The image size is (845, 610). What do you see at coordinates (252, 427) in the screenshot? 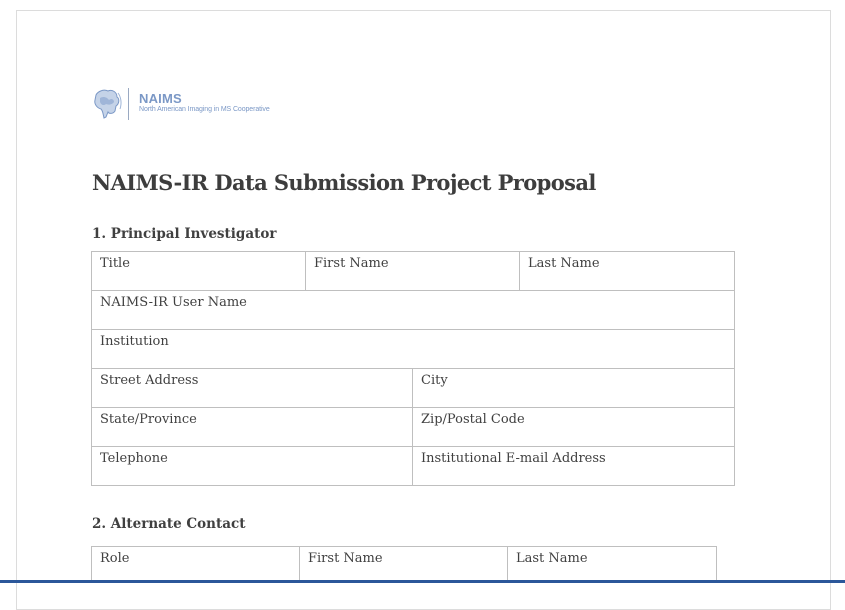
I see `field-state-province: State/Province` at bounding box center [252, 427].